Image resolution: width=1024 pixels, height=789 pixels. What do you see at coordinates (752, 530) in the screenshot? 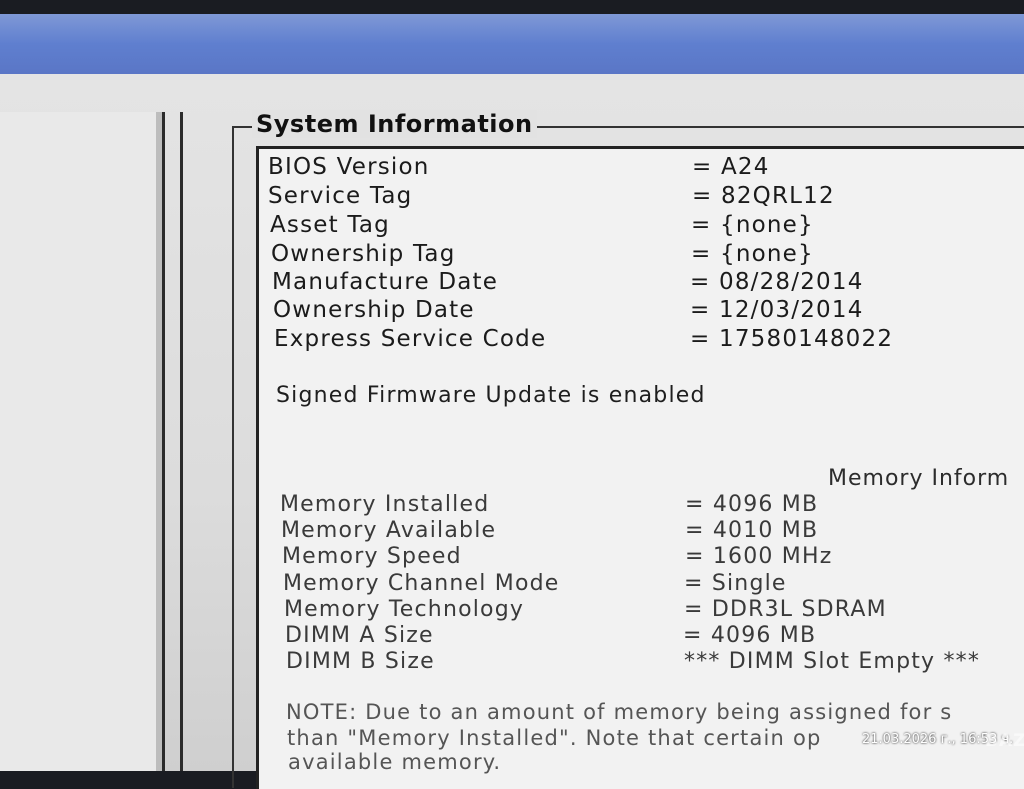
I see `memory-value: = 4010 MB` at bounding box center [752, 530].